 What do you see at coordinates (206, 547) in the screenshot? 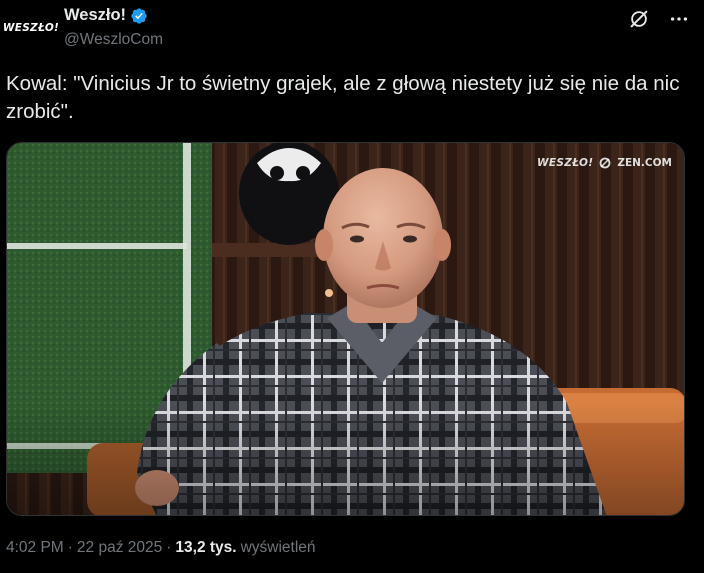
I see `views-count: 13,2 tys.` at bounding box center [206, 547].